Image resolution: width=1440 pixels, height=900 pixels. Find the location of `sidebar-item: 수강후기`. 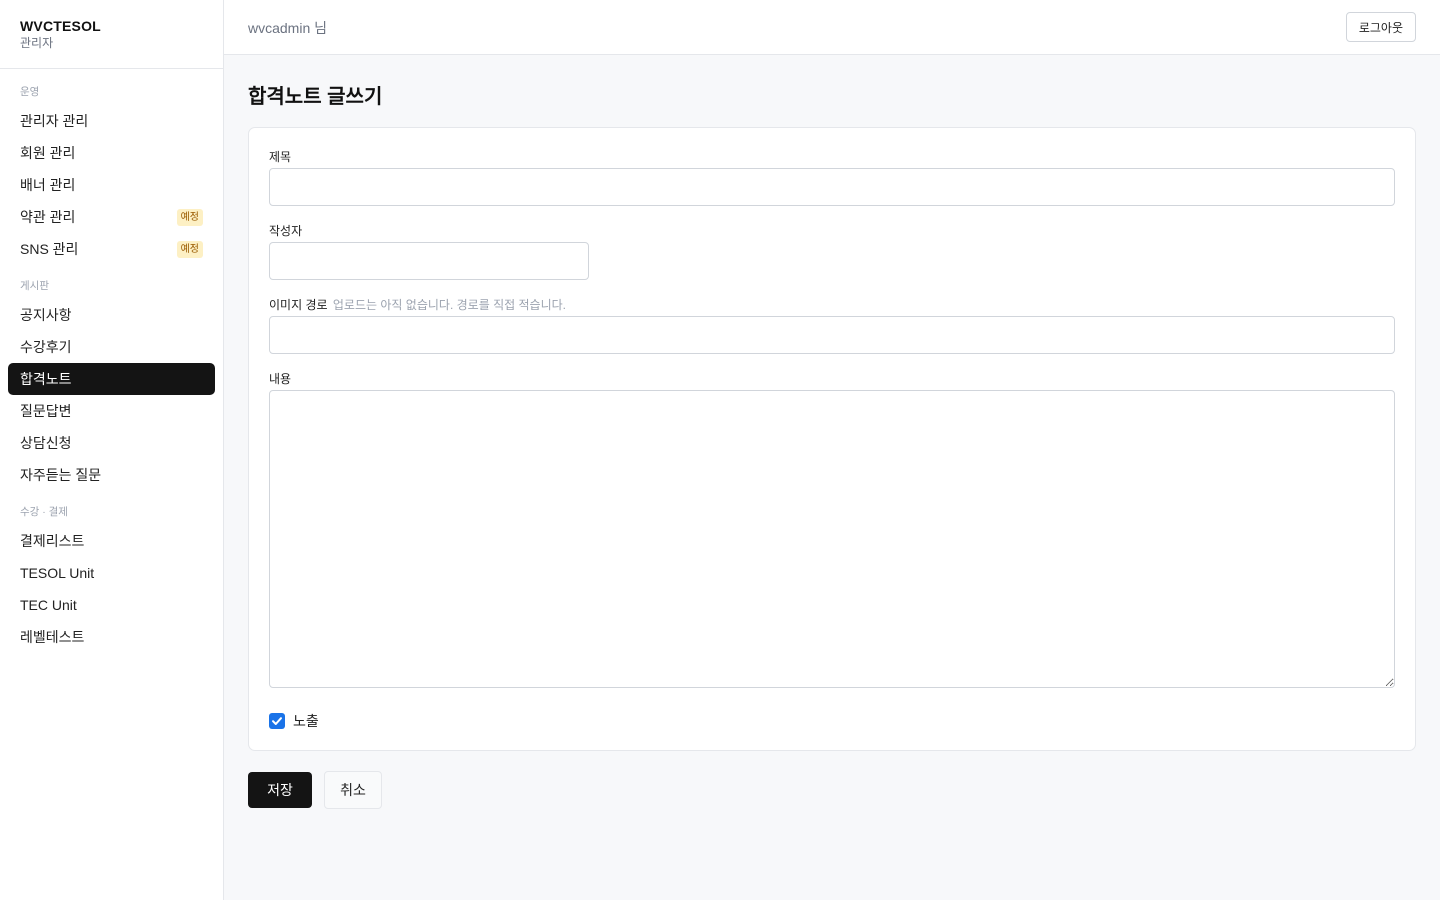

sidebar-item: 수강후기 is located at coordinates (111, 347).